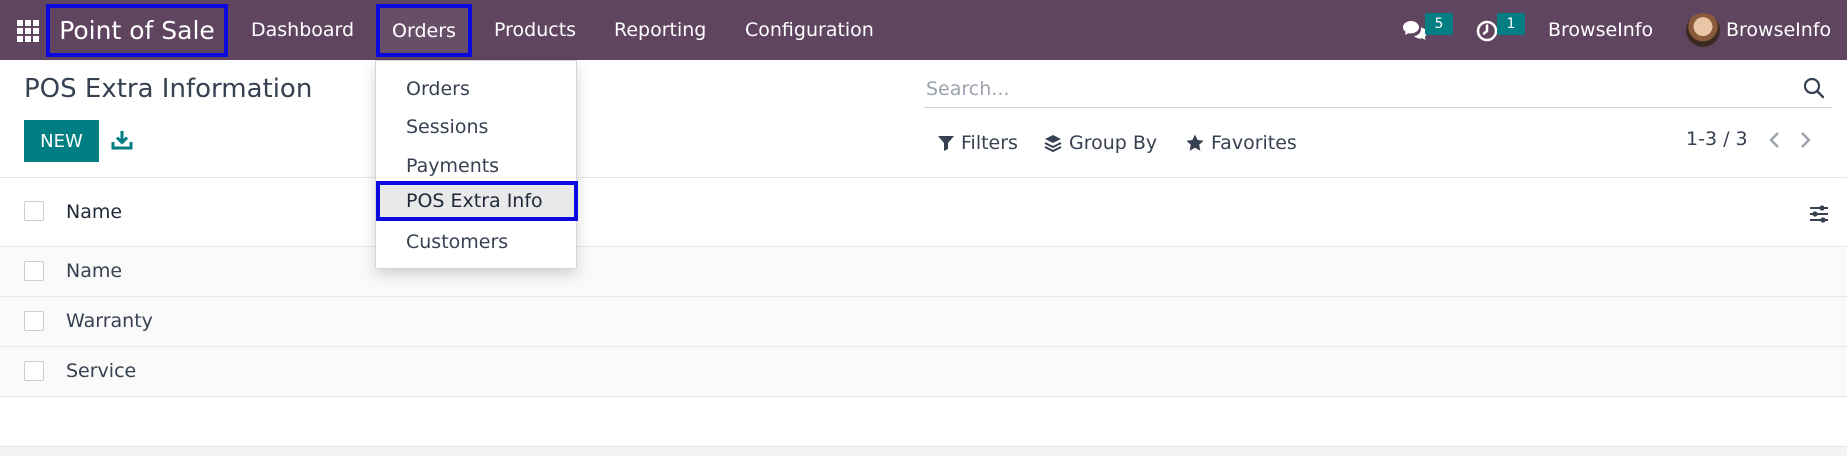  I want to click on dropdown-item-customers: Customers, so click(457, 242).